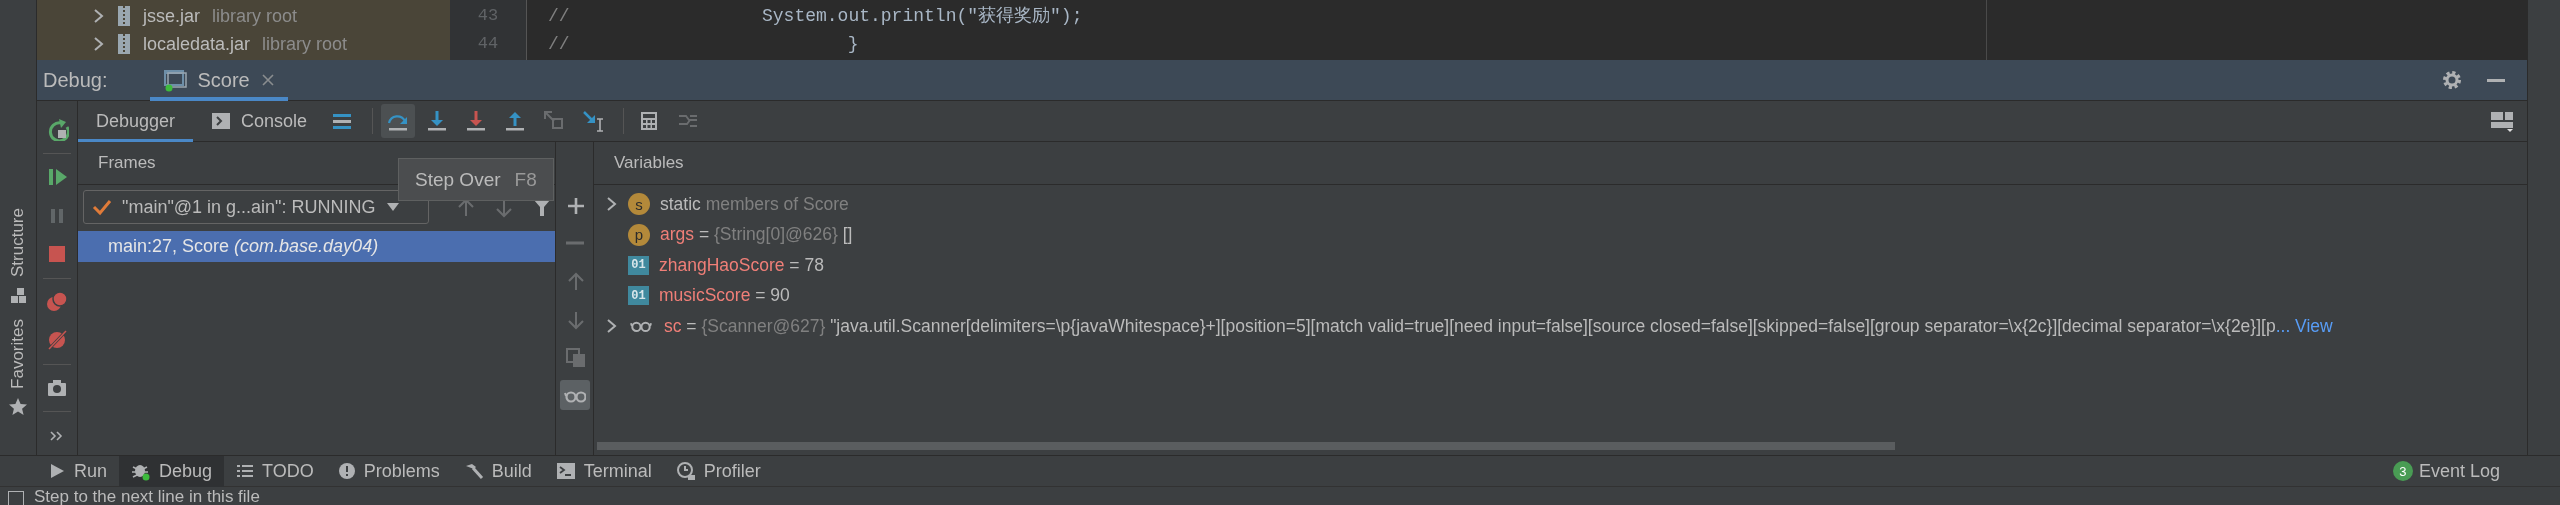 This screenshot has height=505, width=2560. Describe the element at coordinates (102, 207) in the screenshot. I see `checkmark-icon` at that location.